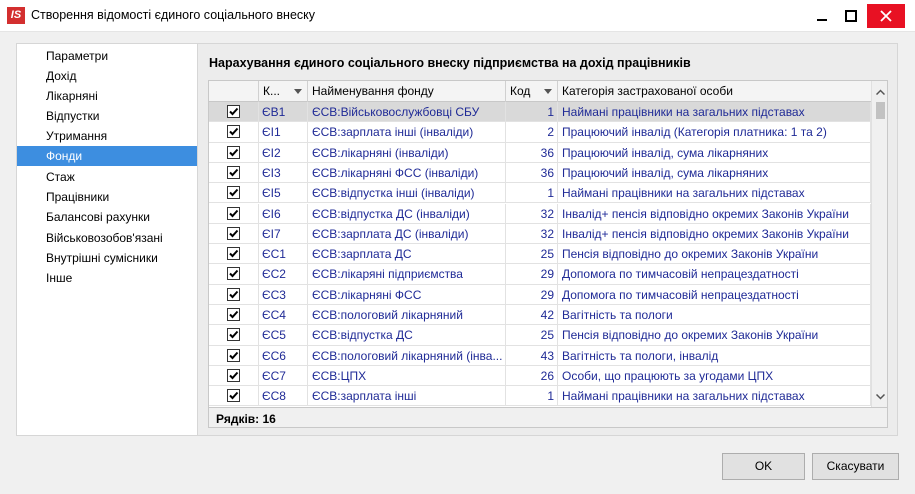  What do you see at coordinates (407, 112) in the screenshot?
I see `cell-fund: ЄСВ:Військовослужбовці СБУ` at bounding box center [407, 112].